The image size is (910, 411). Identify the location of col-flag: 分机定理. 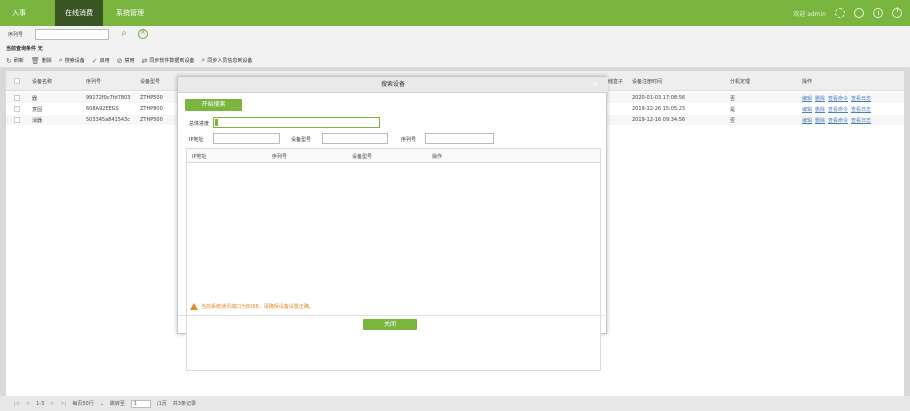
(740, 81).